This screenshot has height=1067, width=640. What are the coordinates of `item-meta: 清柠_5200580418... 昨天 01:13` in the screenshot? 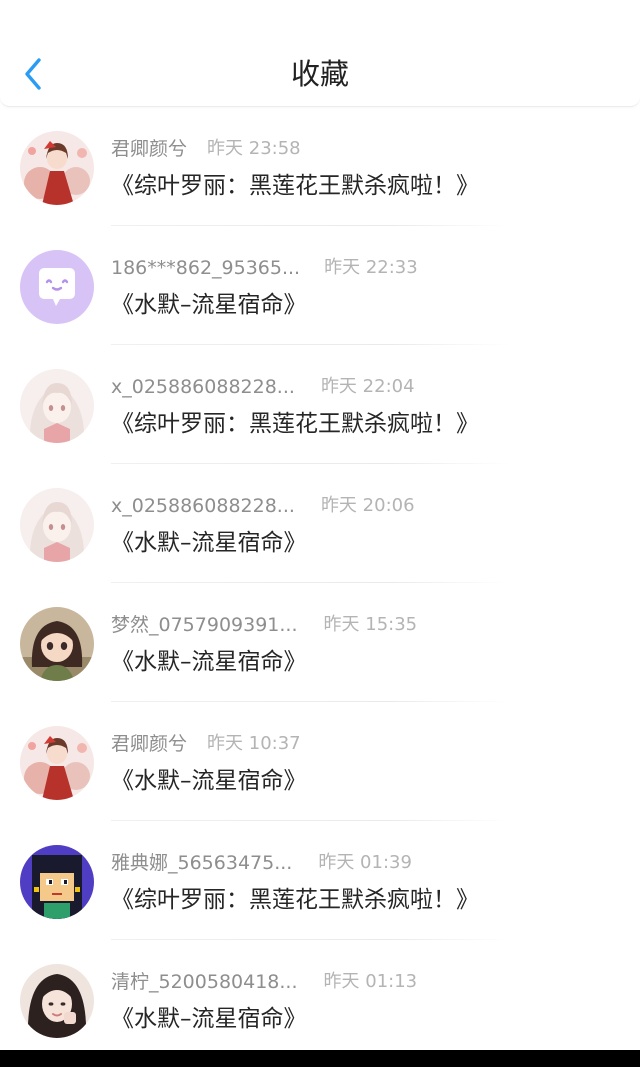 It's located at (264, 982).